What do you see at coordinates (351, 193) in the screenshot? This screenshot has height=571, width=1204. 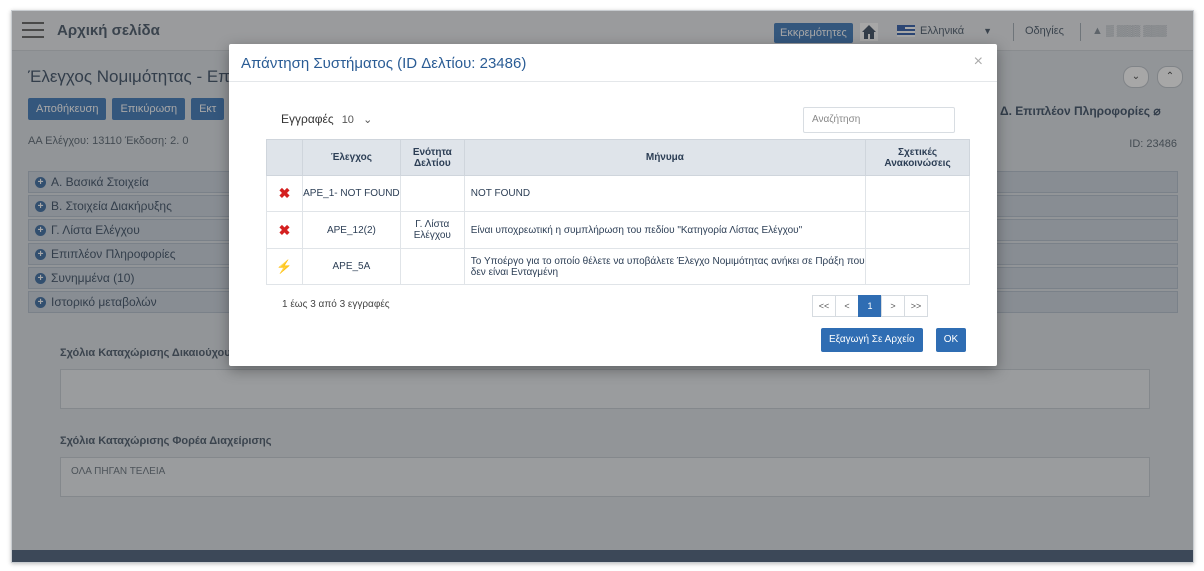 I see `check-cell: APE_1- NOT FOUND` at bounding box center [351, 193].